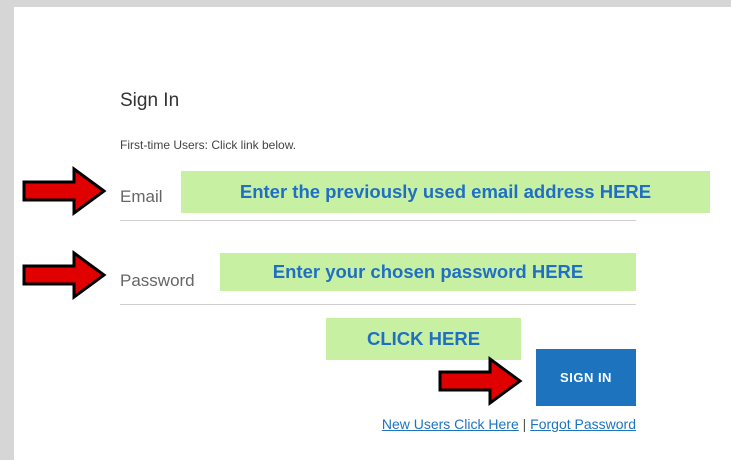 This screenshot has width=731, height=460. Describe the element at coordinates (141, 197) in the screenshot. I see `email-field: Email` at that location.